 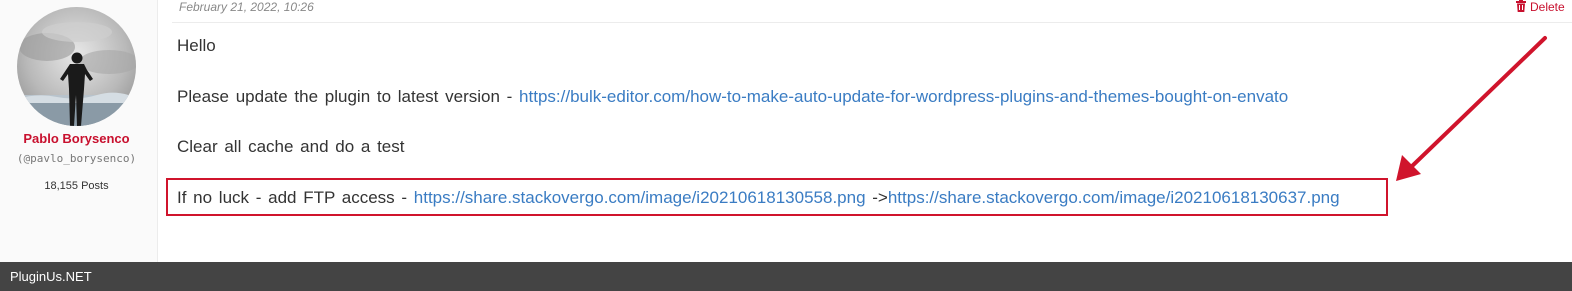 I want to click on footer-brand: PluginUs.NET, so click(x=51, y=276).